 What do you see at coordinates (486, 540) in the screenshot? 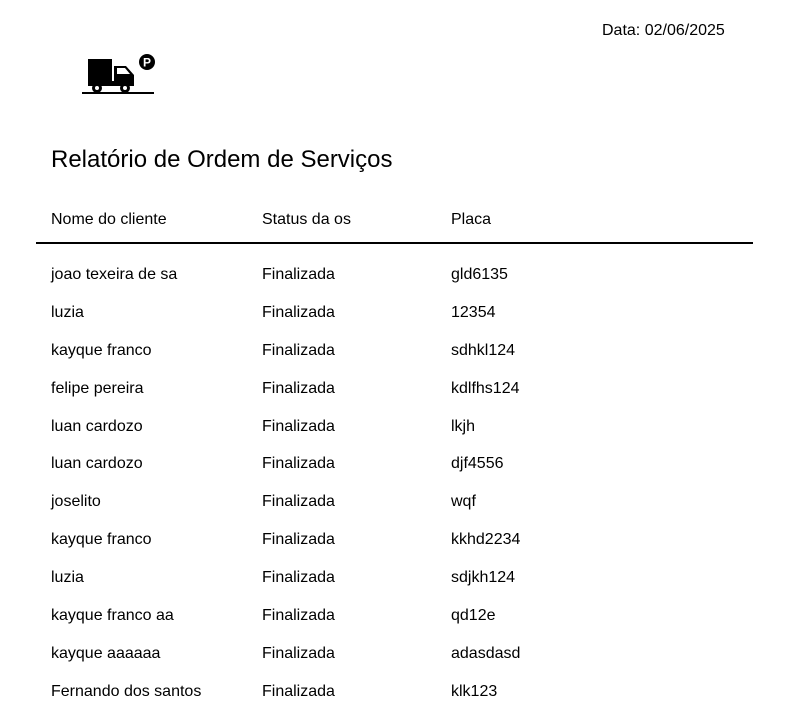
I see `cell-placa: kkhd2234` at bounding box center [486, 540].